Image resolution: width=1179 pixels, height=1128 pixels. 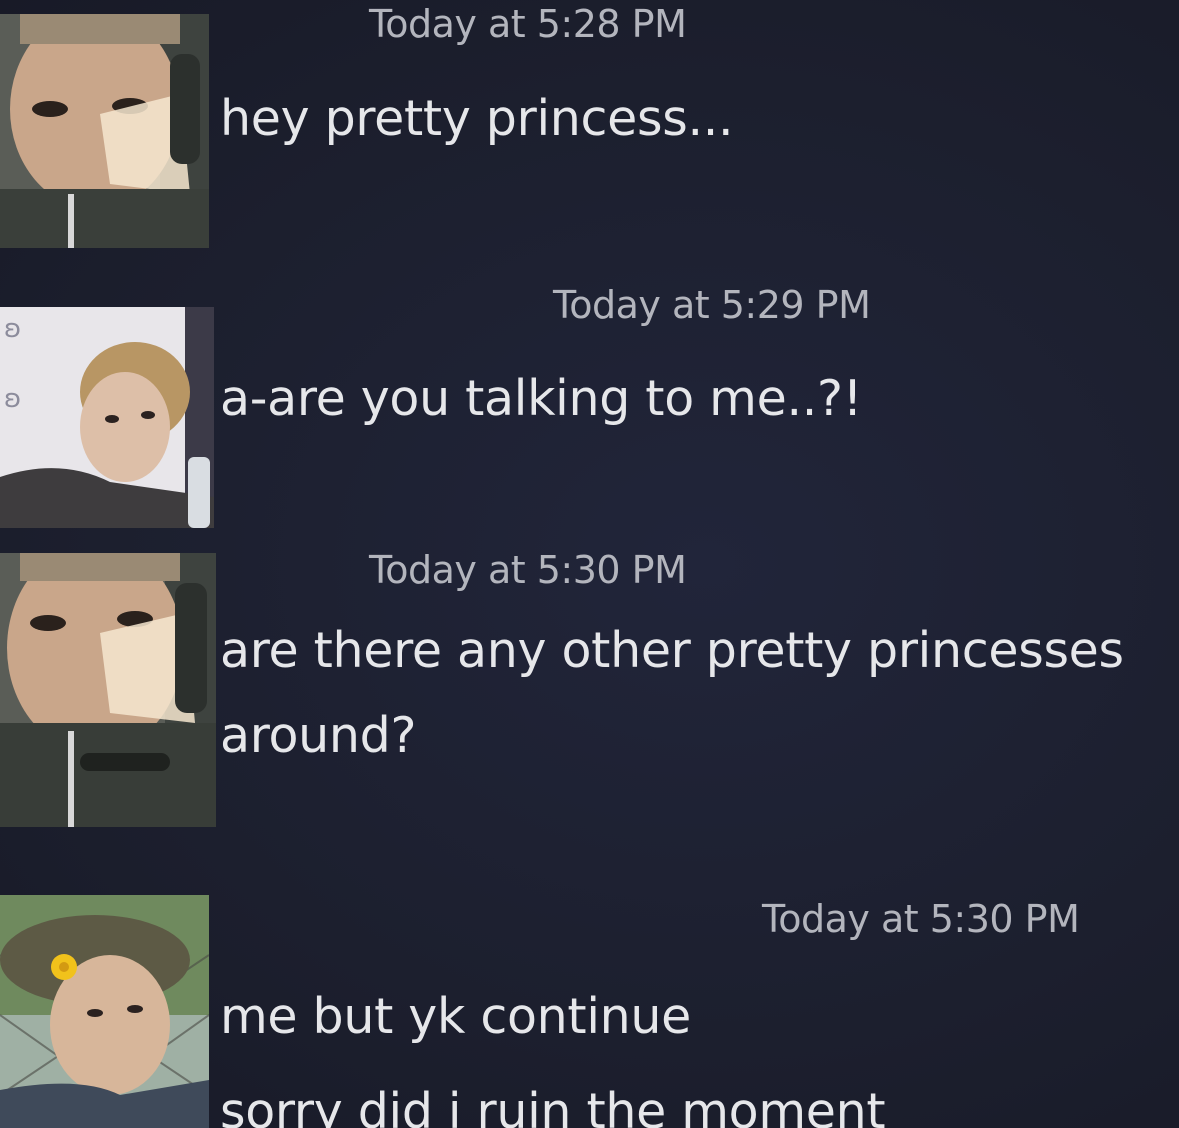 What do you see at coordinates (318, 735) in the screenshot?
I see `message-text: around?` at bounding box center [318, 735].